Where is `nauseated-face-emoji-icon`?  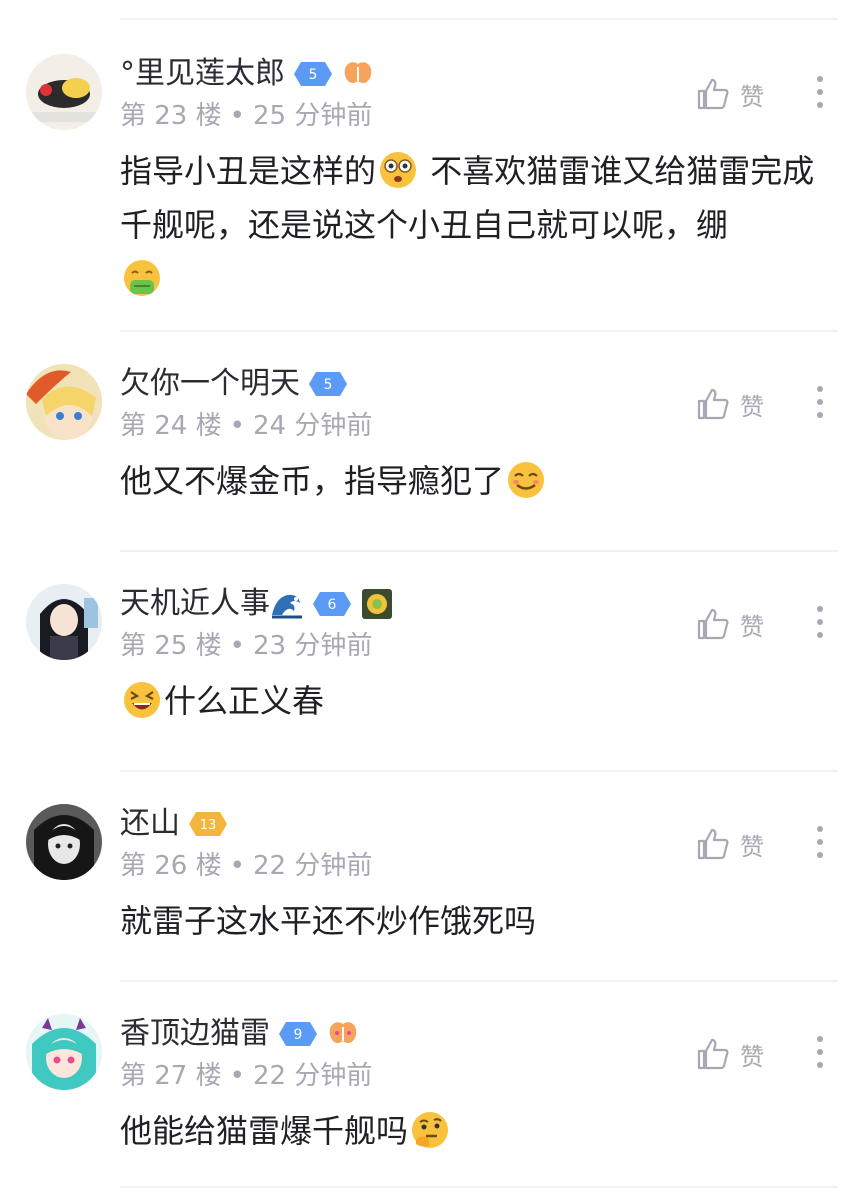
nauseated-face-emoji-icon is located at coordinates (142, 278).